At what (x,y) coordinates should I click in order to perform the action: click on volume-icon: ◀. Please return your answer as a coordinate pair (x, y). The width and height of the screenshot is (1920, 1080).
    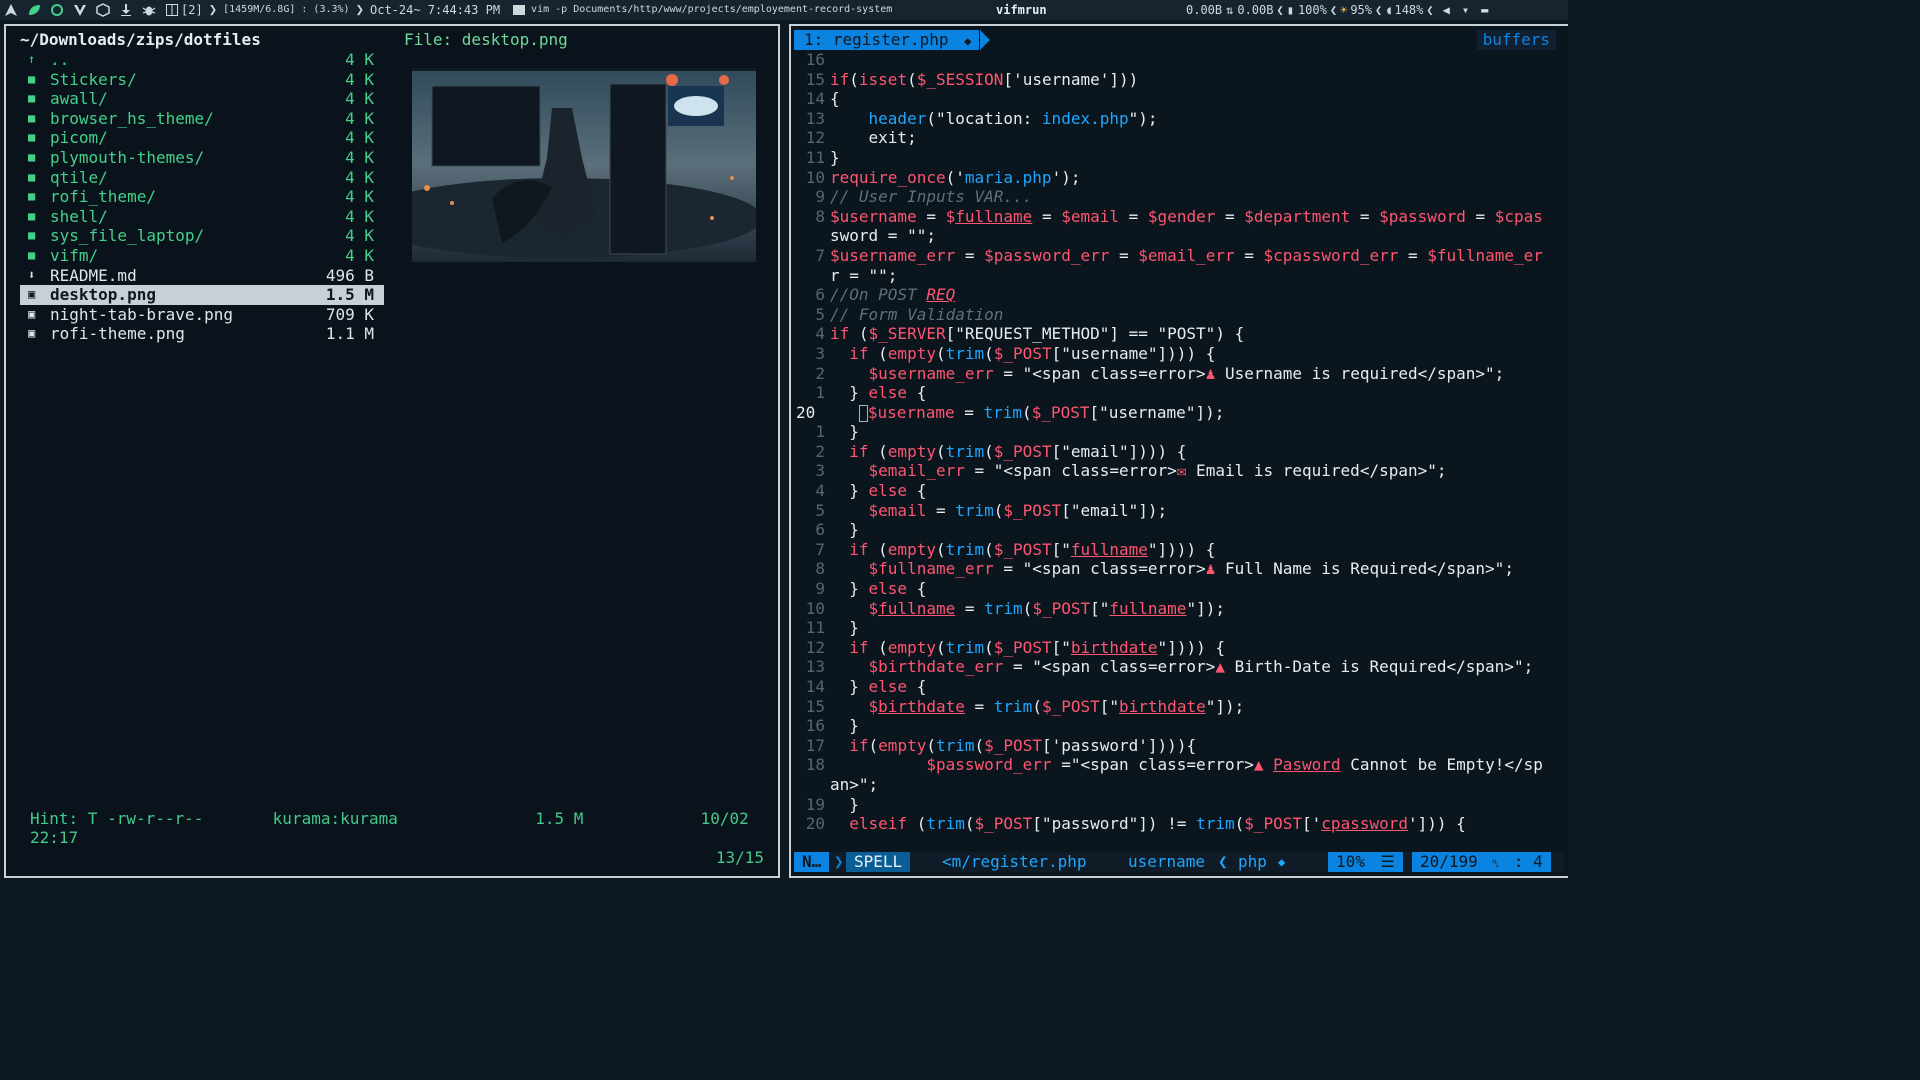
    Looking at the image, I should click on (1446, 10).